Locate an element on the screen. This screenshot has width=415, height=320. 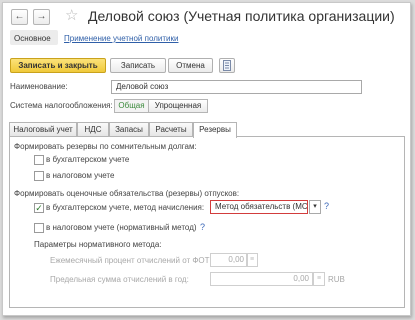
list-icon is located at coordinates (227, 65).